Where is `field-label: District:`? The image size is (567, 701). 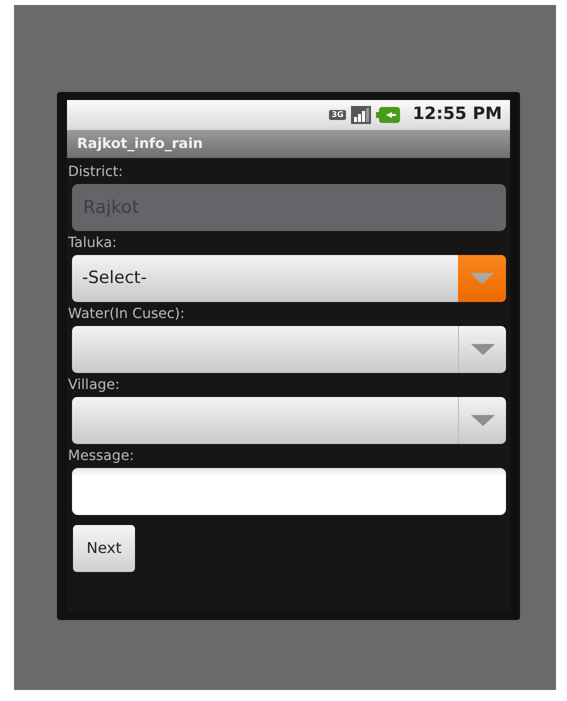 field-label: District: is located at coordinates (96, 172).